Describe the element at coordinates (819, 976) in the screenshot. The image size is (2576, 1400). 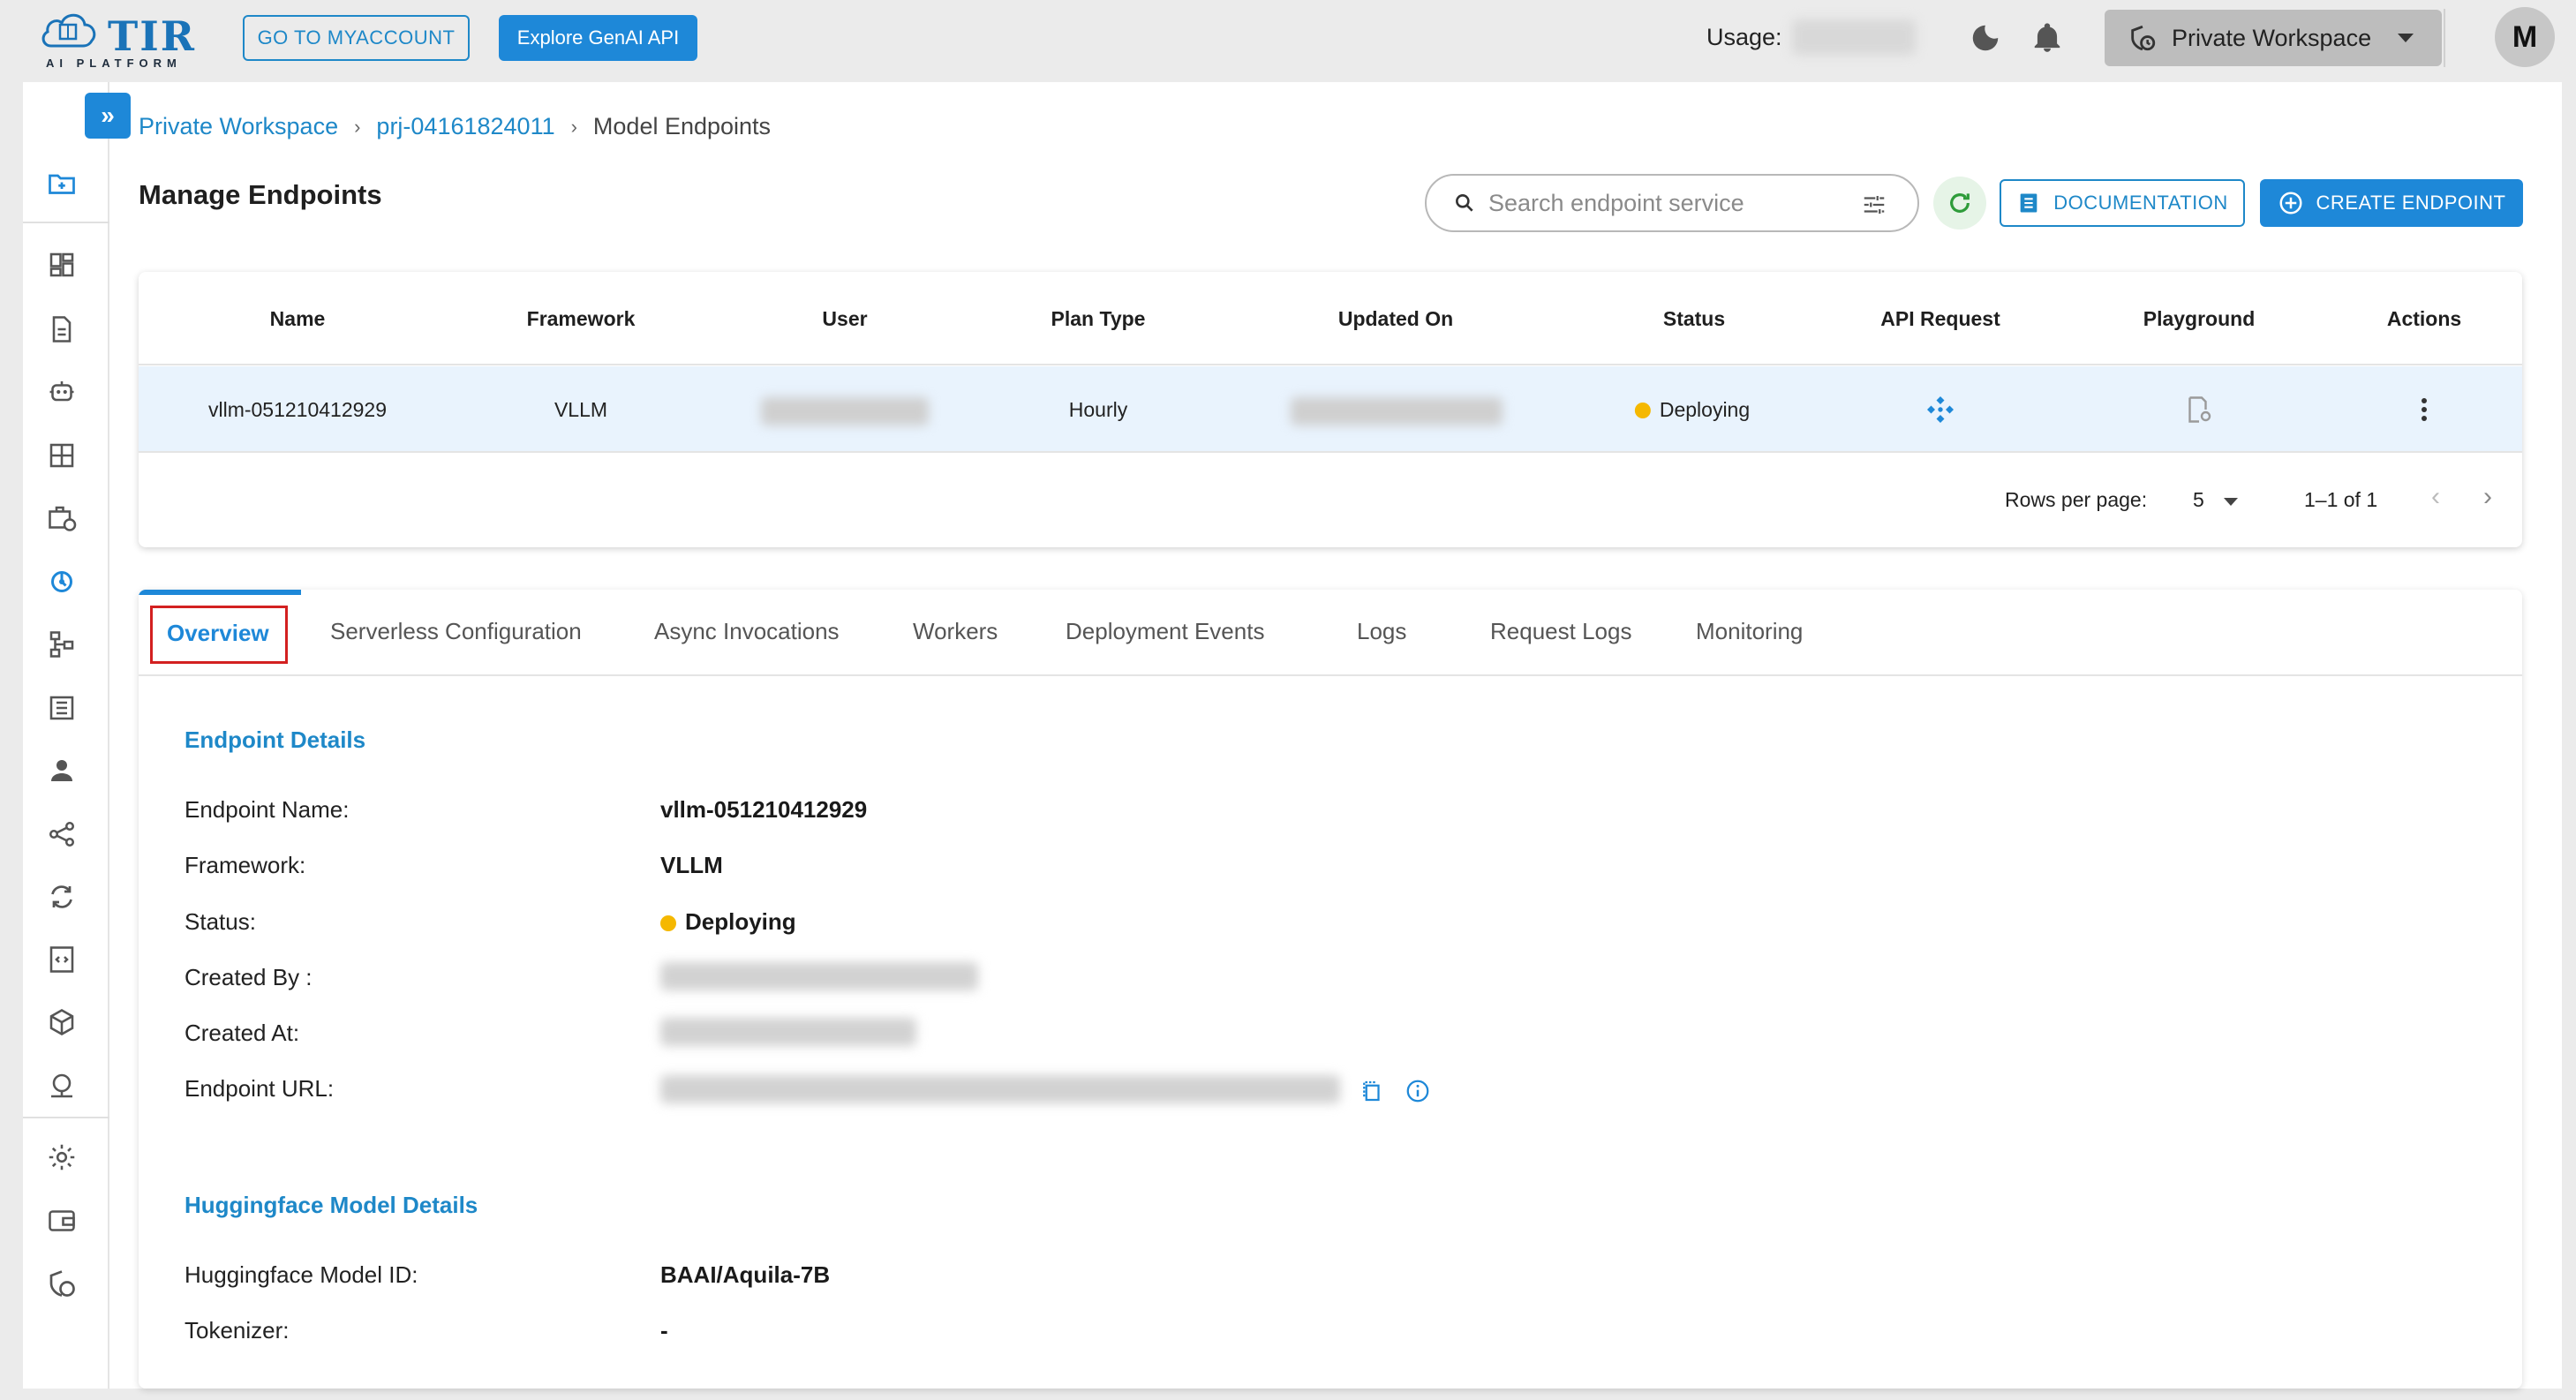
I see `created-by-value-redacted` at that location.